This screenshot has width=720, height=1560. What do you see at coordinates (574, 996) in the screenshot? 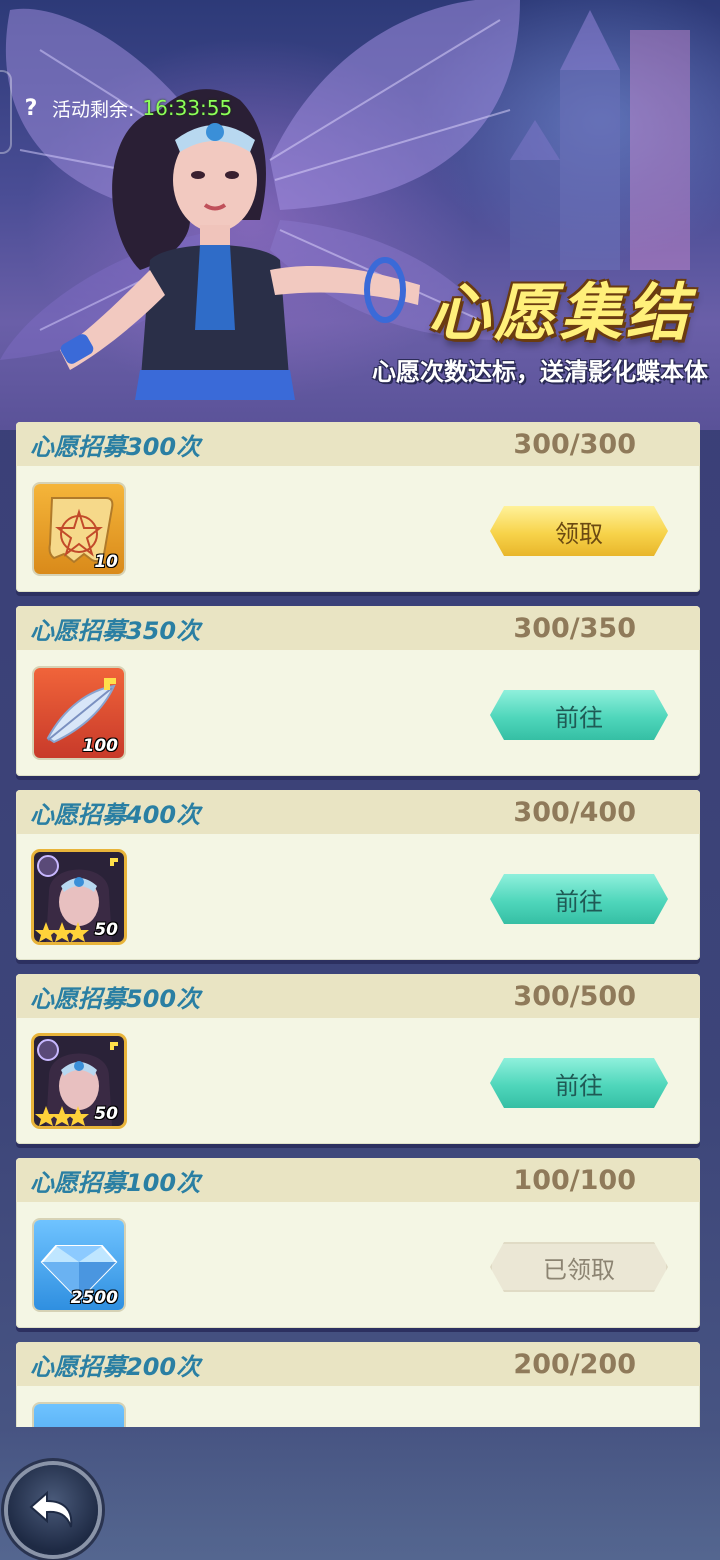
I see `task-progress: 300/500` at bounding box center [574, 996].